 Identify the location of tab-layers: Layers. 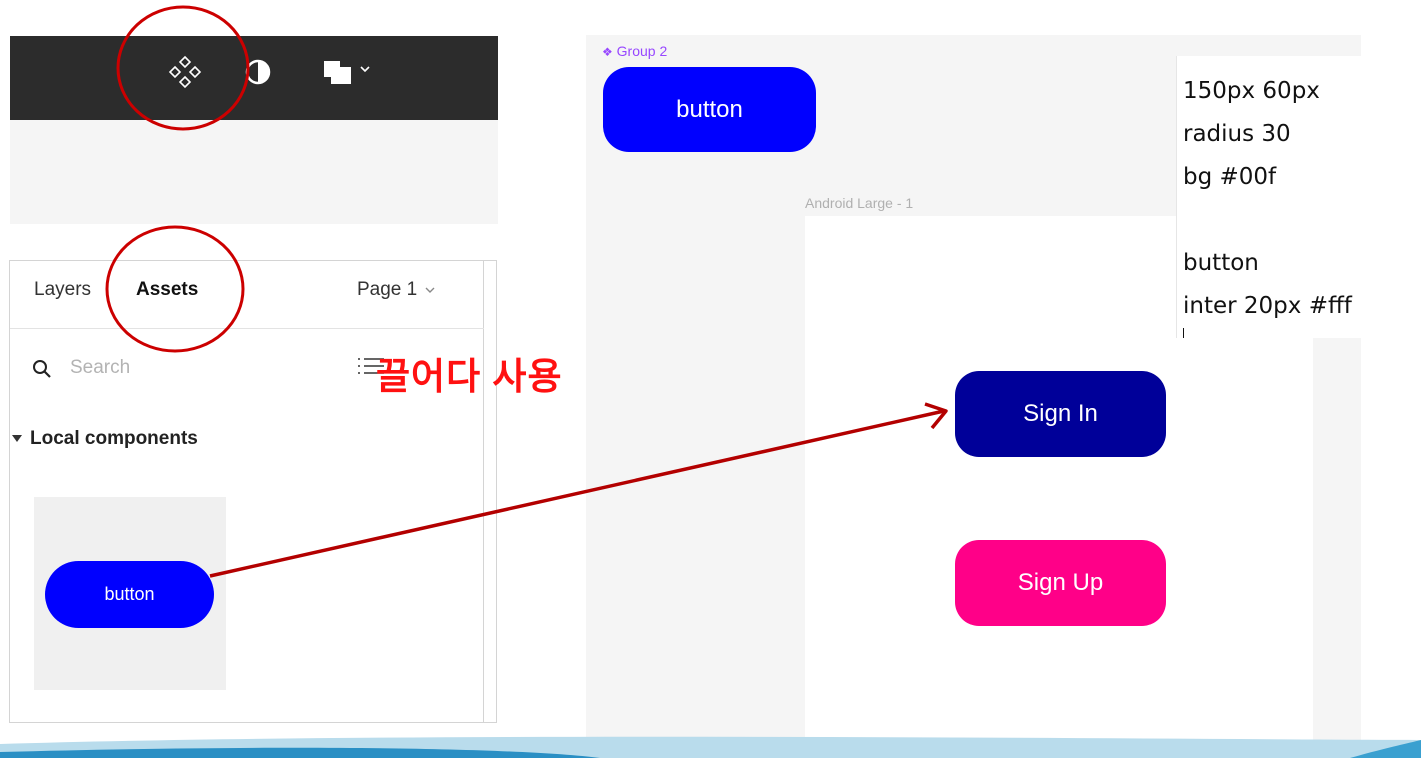
(62, 290).